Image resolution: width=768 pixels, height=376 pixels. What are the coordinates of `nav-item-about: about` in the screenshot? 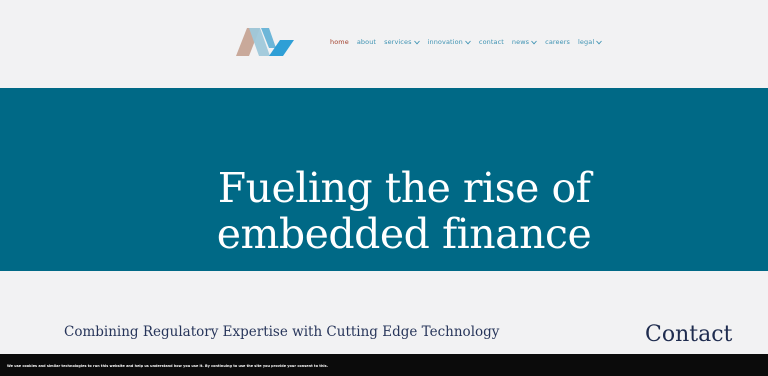 It's located at (366, 42).